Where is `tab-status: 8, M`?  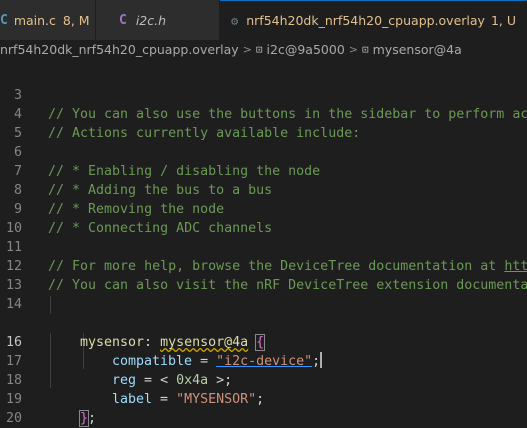 tab-status: 8, M is located at coordinates (76, 20).